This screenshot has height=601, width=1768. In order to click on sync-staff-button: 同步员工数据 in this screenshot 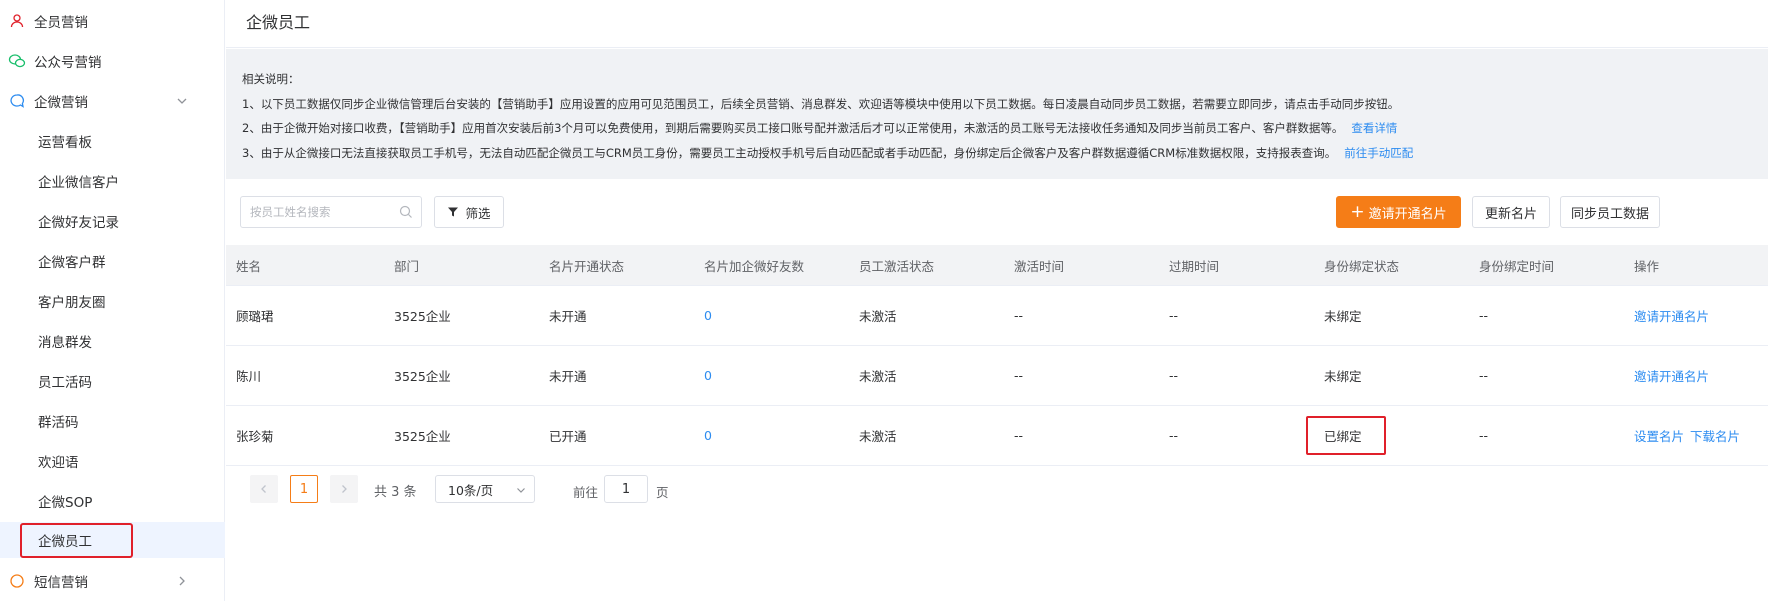, I will do `click(1610, 212)`.